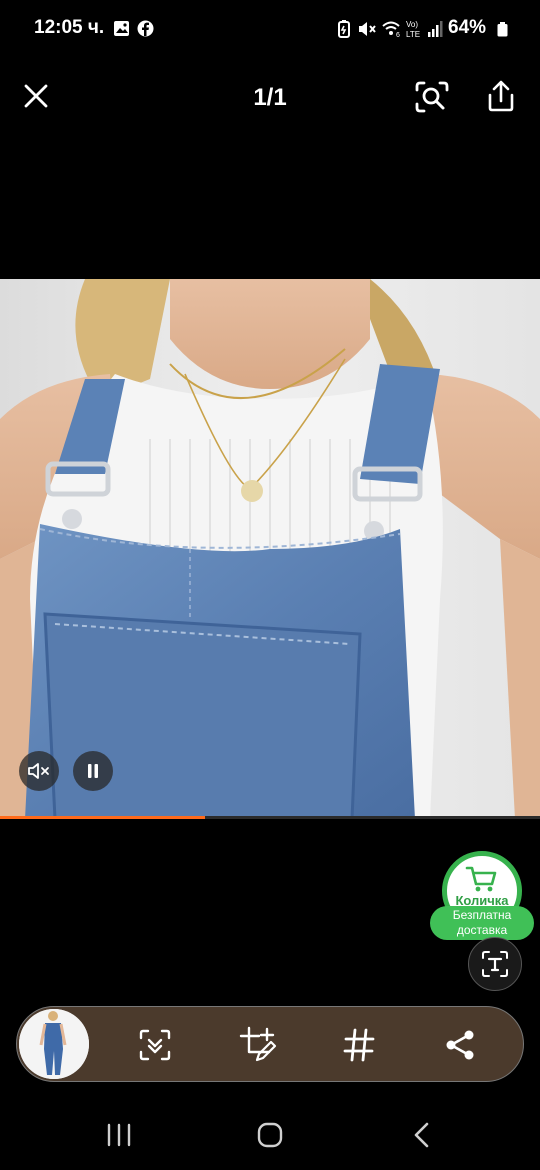 The image size is (540, 1170). Describe the element at coordinates (467, 27) in the screenshot. I see `battery-percent: 64%` at that location.